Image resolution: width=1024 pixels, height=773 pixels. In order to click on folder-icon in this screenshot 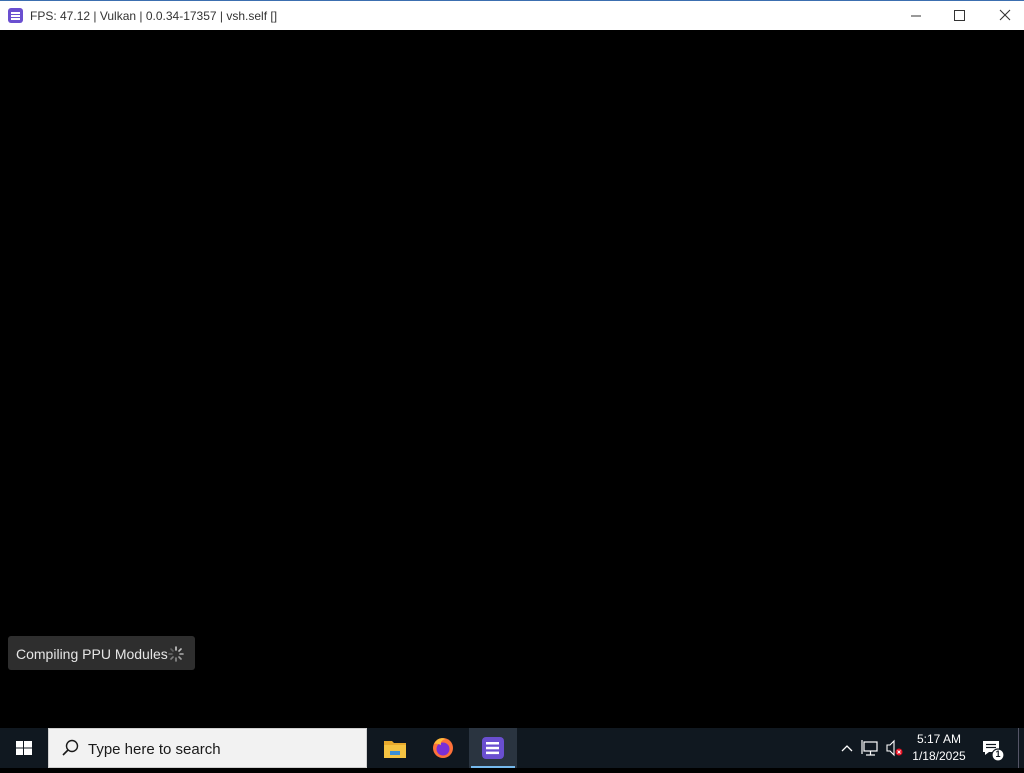, I will do `click(395, 749)`.